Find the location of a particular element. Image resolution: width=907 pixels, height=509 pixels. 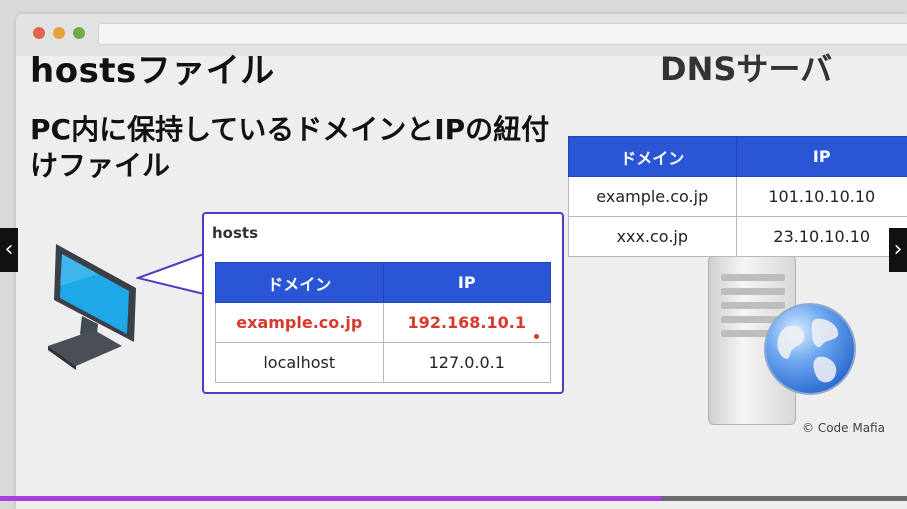

minimize-window-button is located at coordinates (59, 33).